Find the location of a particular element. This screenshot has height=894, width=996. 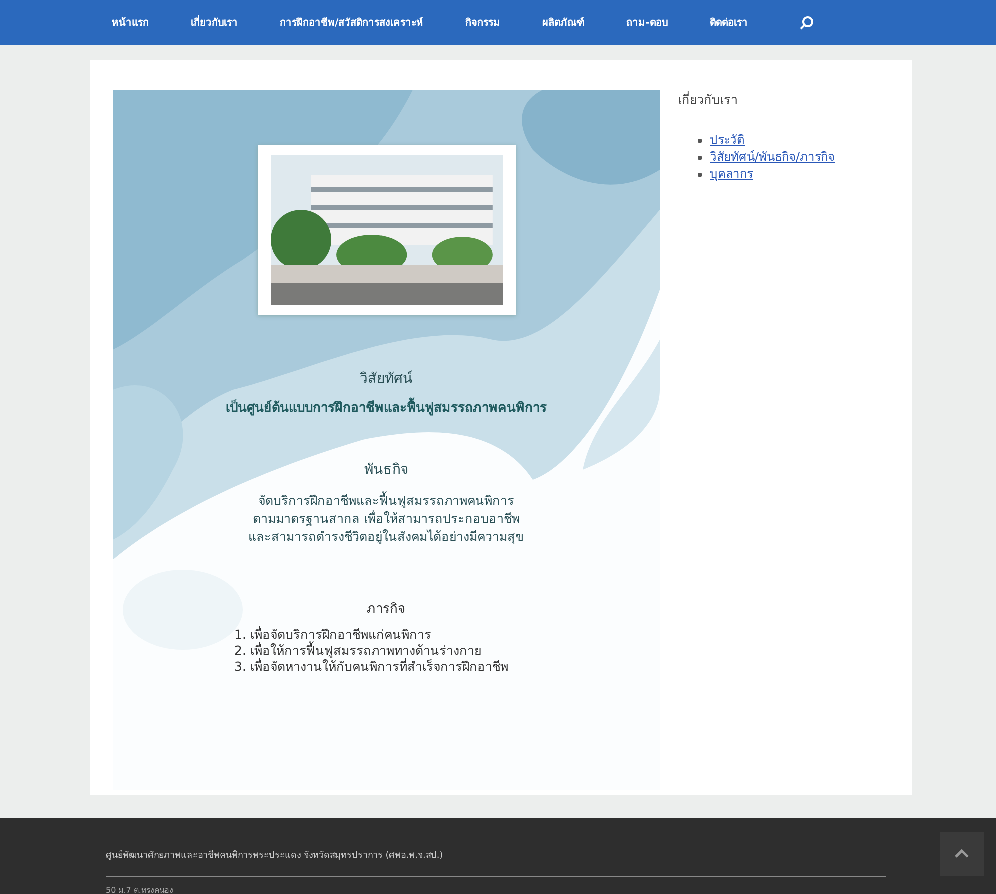

footer-address: 50 ม.7 ต.ทรงคนอง is located at coordinates (140, 889).